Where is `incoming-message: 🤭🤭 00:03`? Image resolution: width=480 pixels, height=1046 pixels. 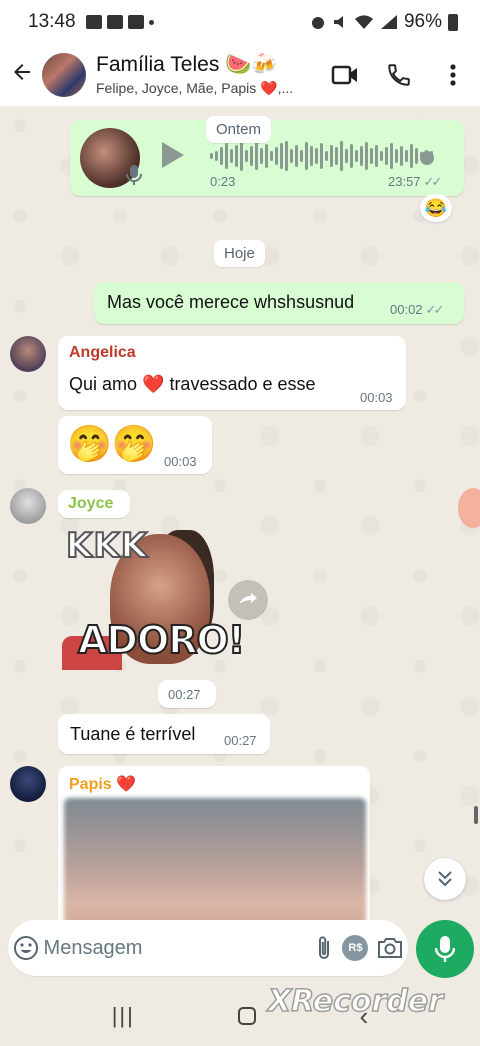 incoming-message: 🤭🤭 00:03 is located at coordinates (135, 445).